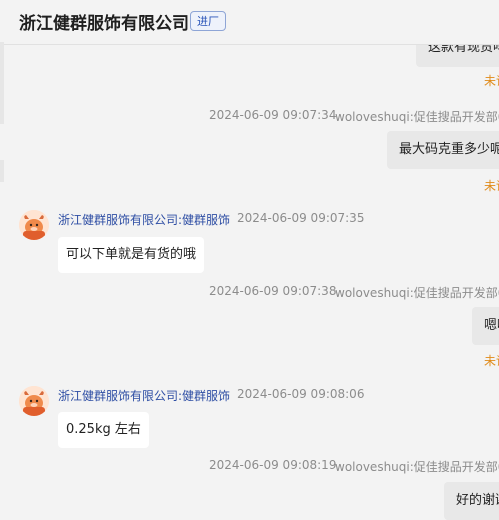  What do you see at coordinates (471, 501) in the screenshot?
I see `message-bubble: 好的谢谢` at bounding box center [471, 501].